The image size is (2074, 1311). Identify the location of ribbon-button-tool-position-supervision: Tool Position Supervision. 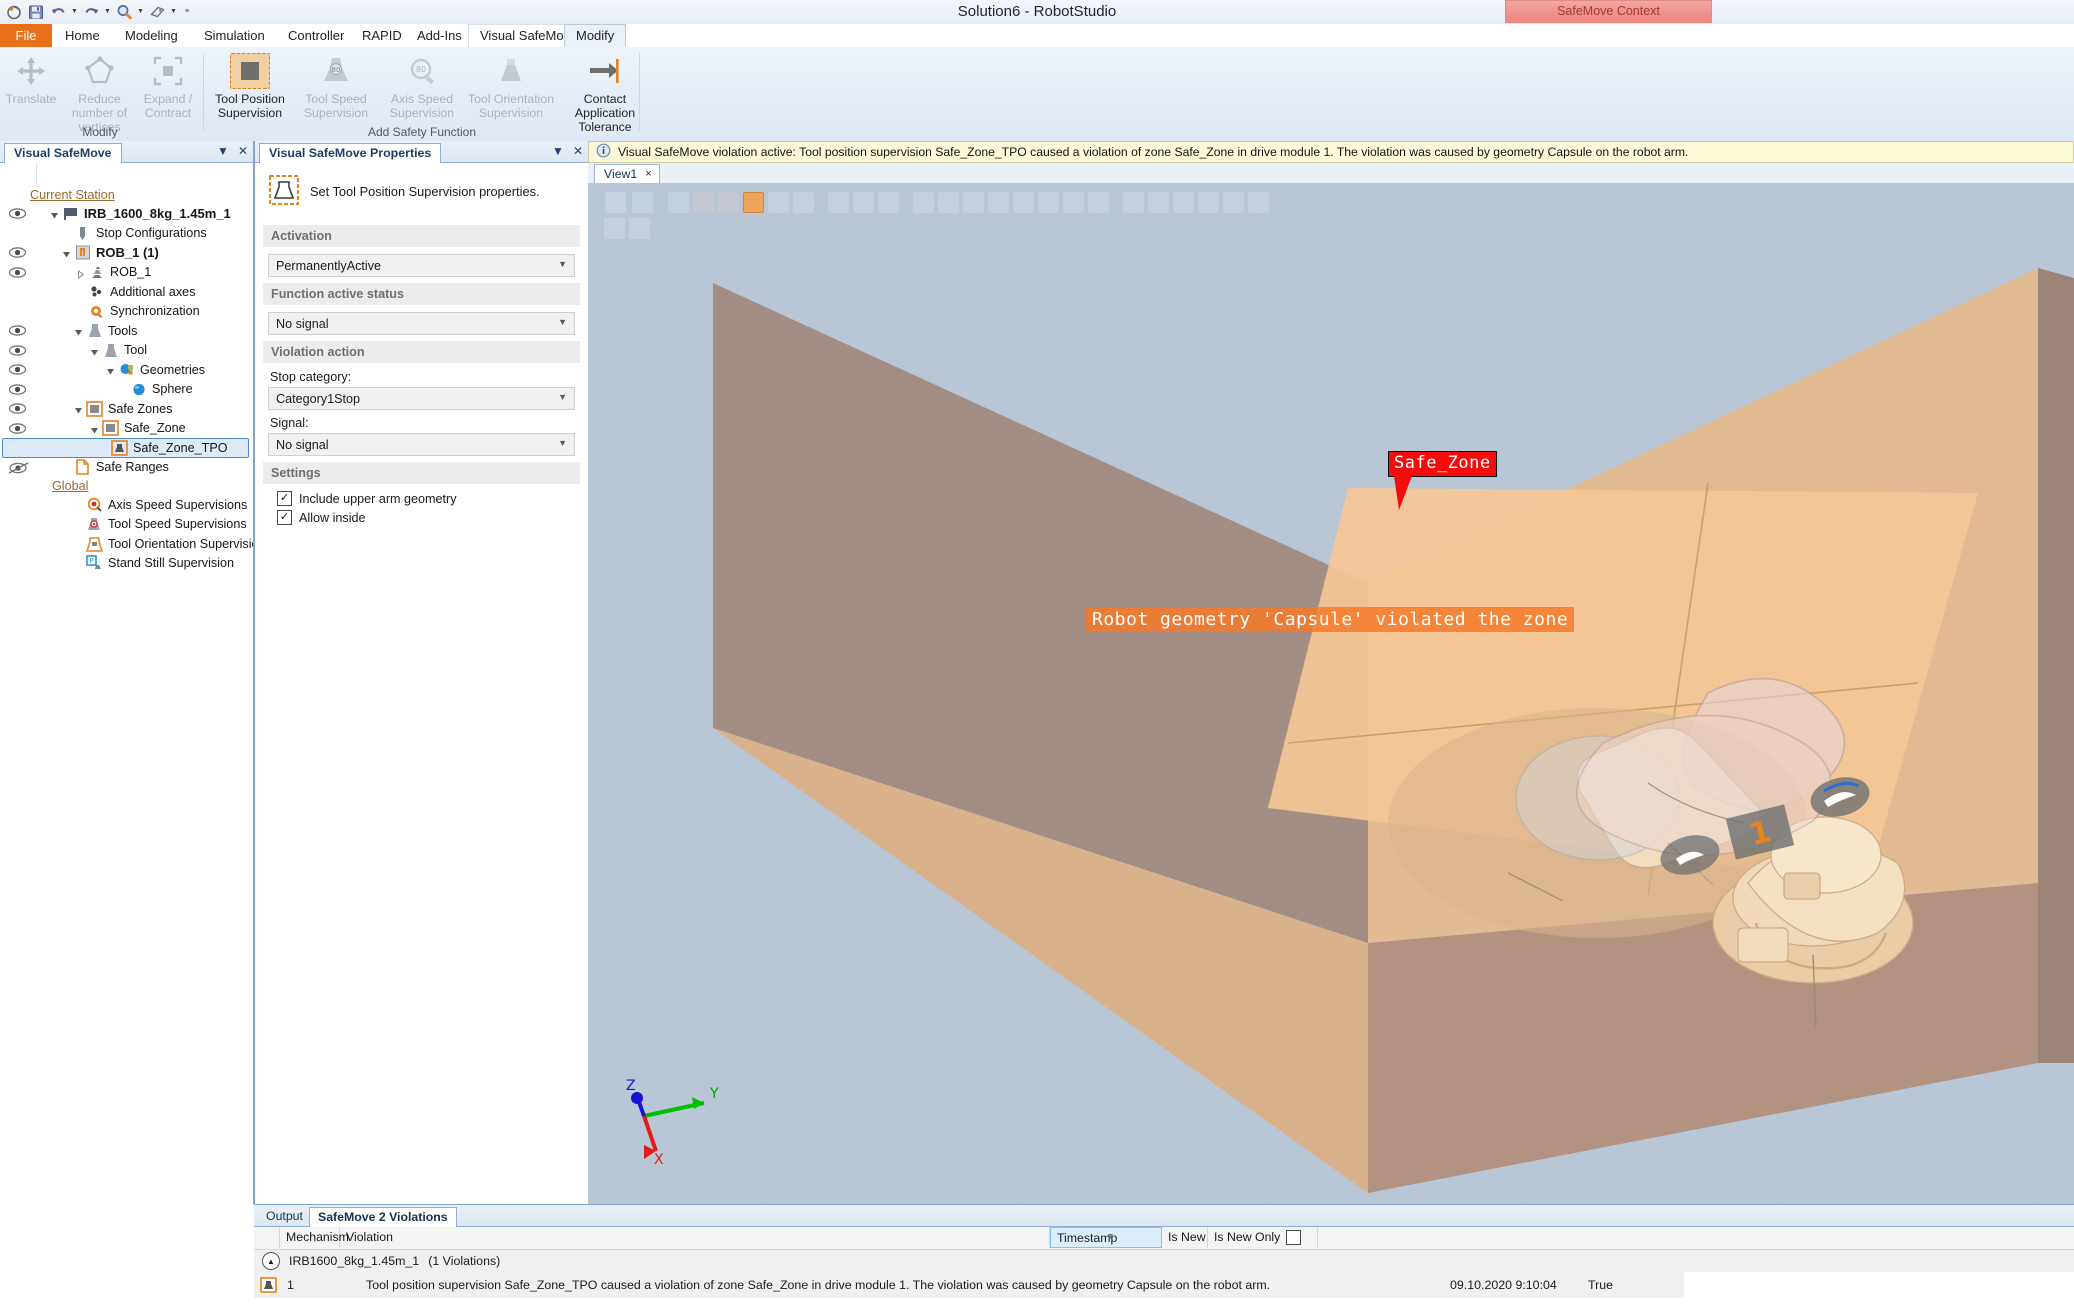
(250, 84).